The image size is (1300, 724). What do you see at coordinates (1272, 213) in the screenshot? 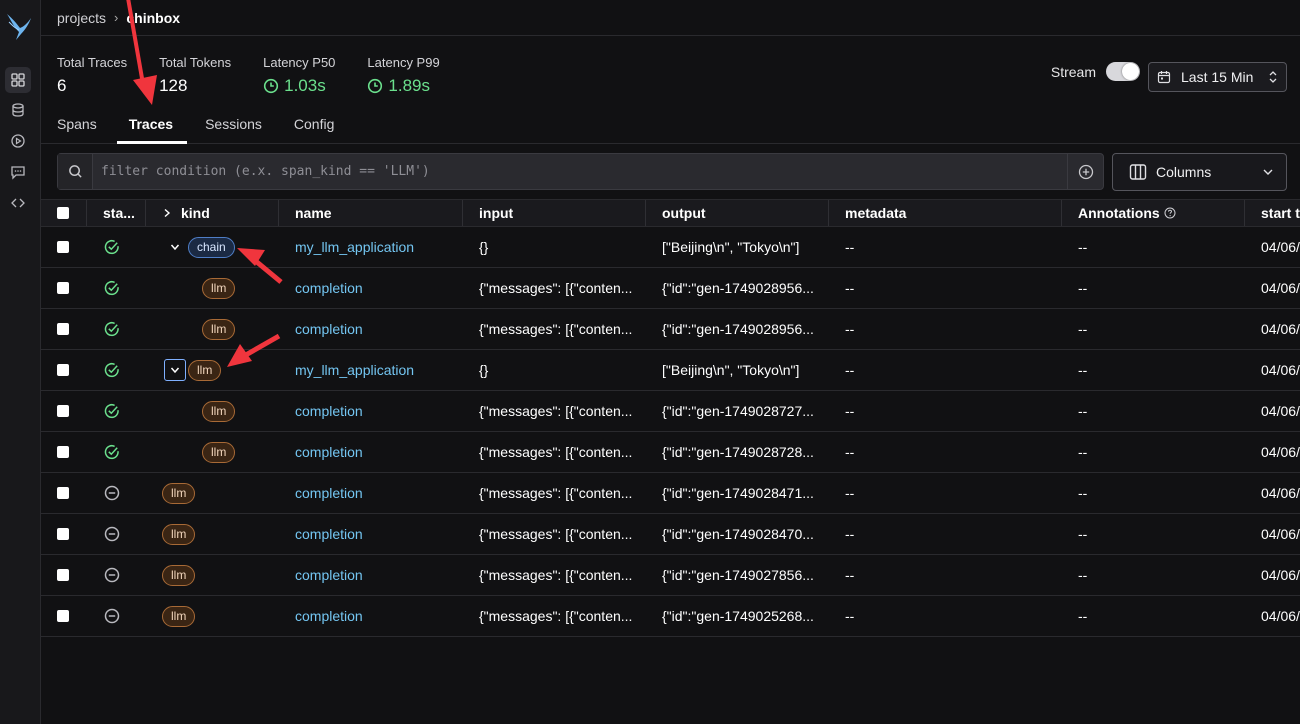
I see `column-header-start-time: start ti` at bounding box center [1272, 213].